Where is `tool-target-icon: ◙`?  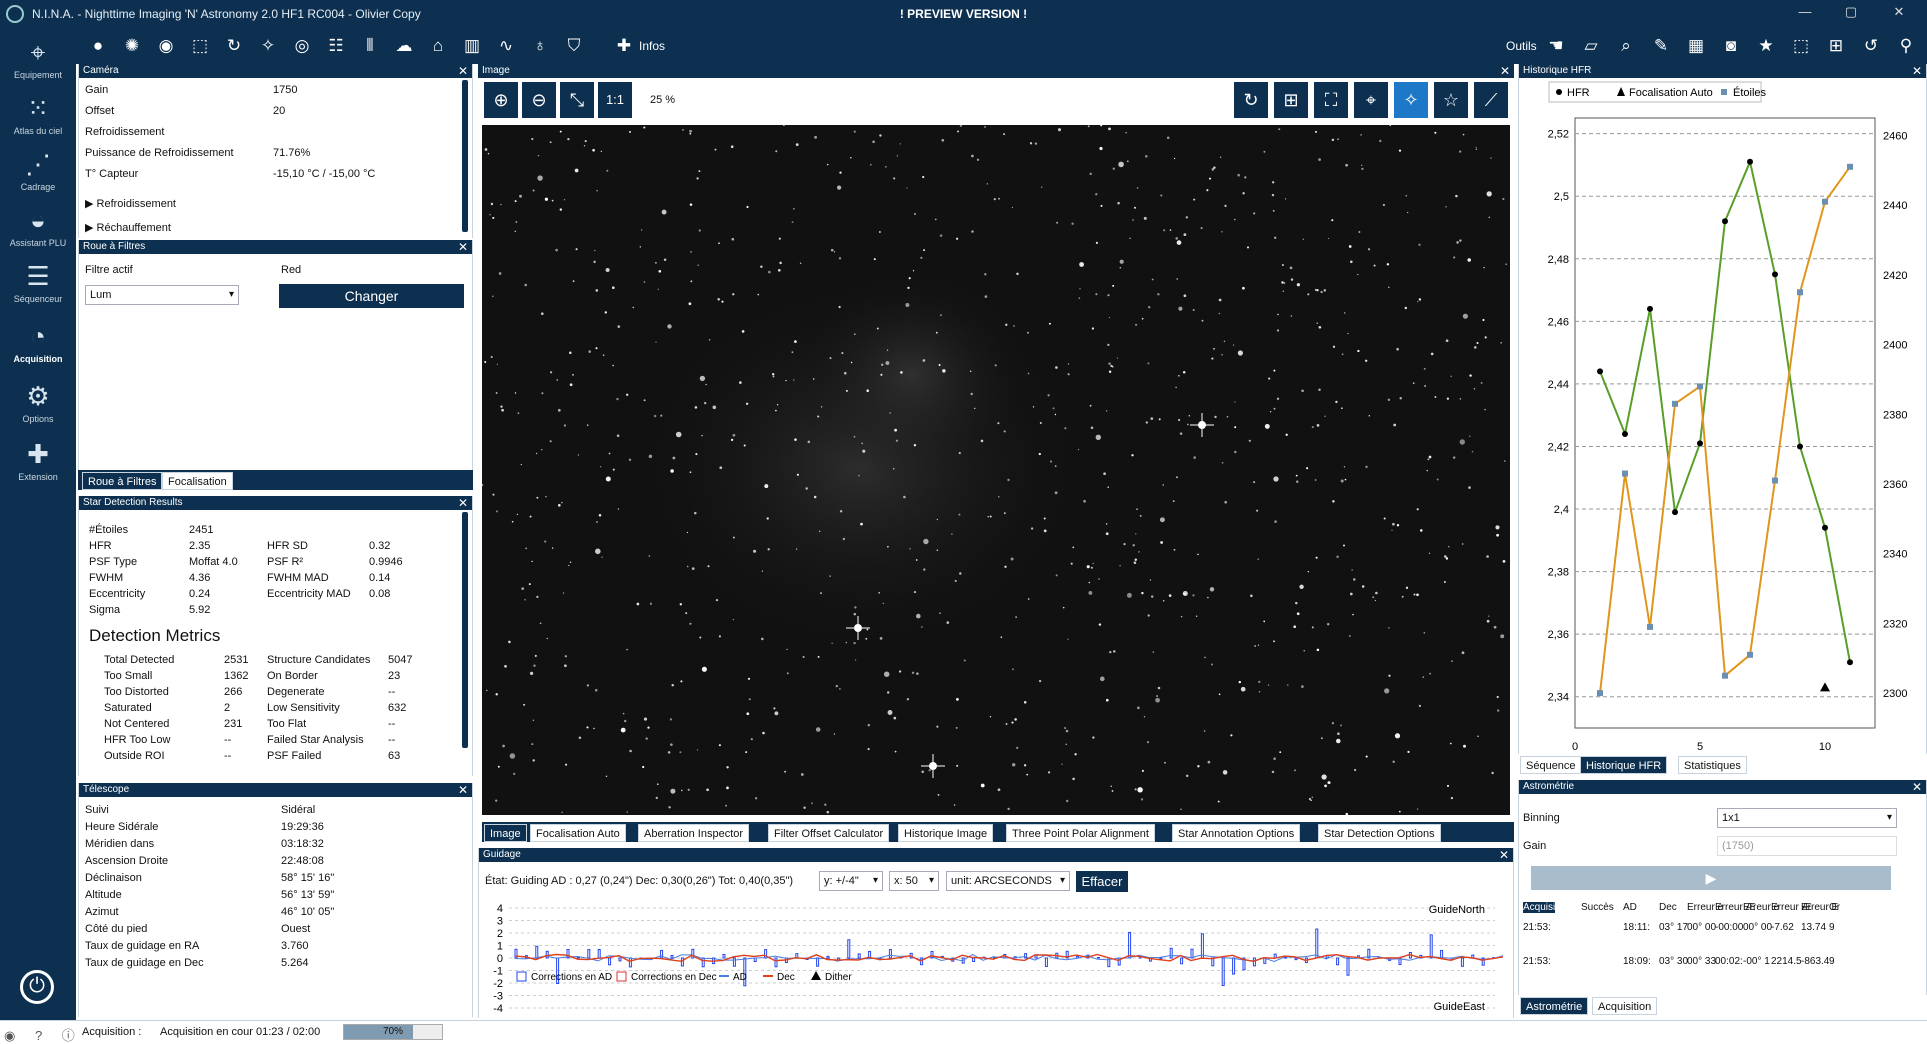 tool-target-icon: ◙ is located at coordinates (1731, 46).